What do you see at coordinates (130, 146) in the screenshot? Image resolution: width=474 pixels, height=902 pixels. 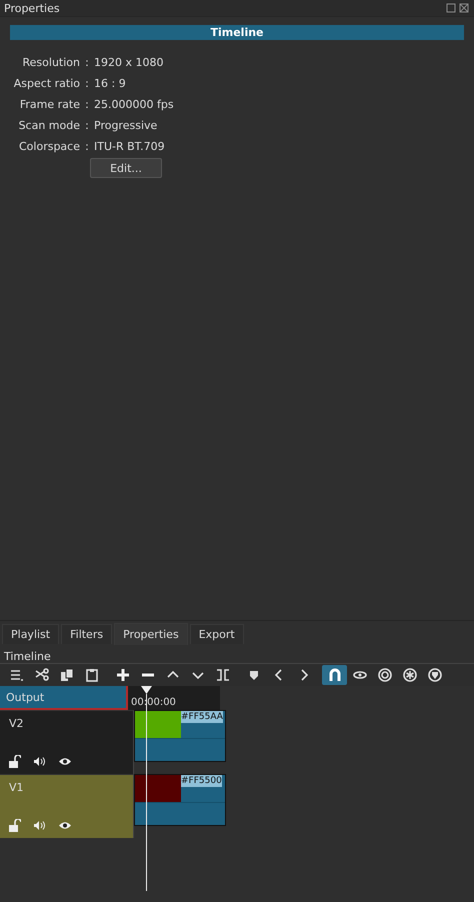 I see `field-value: ITU-R BT.709` at bounding box center [130, 146].